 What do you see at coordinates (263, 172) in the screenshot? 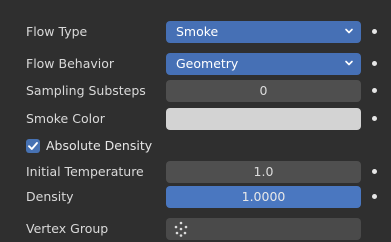
I see `initial-temperature-field: 1.0` at bounding box center [263, 172].